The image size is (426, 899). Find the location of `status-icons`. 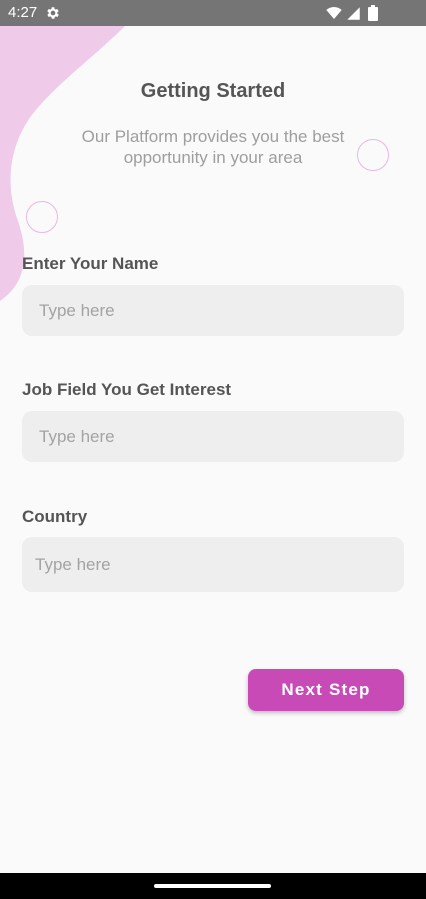

status-icons is located at coordinates (361, 13).